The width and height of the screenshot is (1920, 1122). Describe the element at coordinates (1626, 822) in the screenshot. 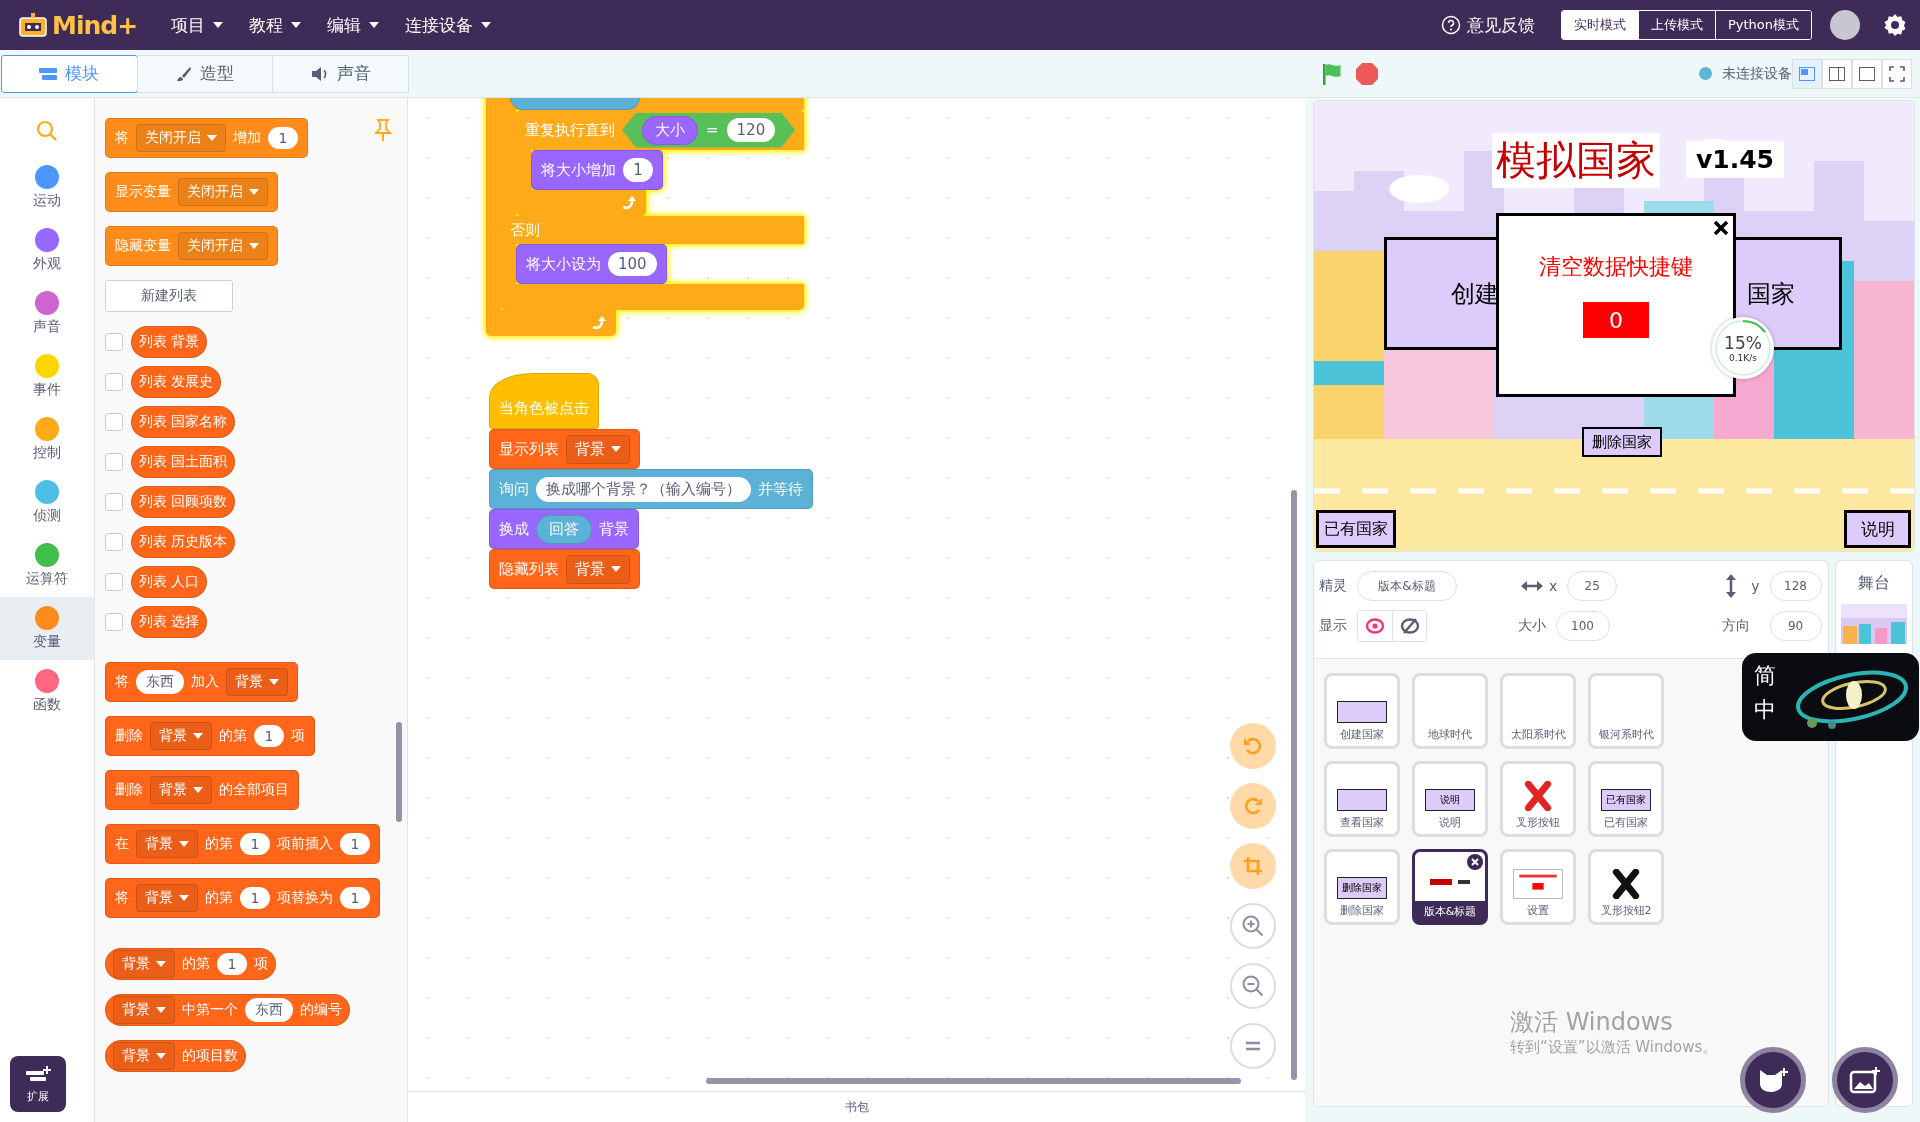

I see `sprite-name: 已有国家` at that location.